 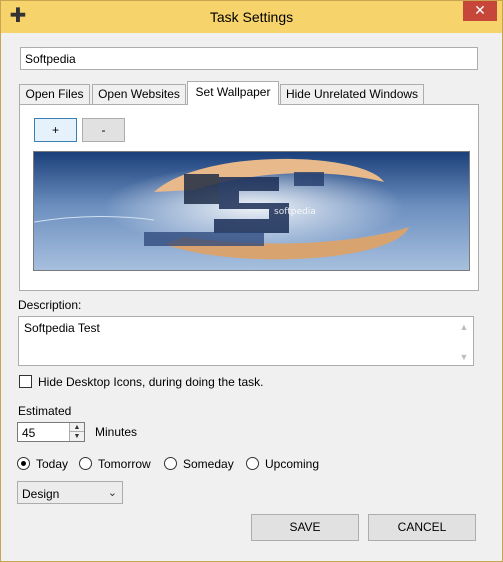 I want to click on radio-today, so click(x=23, y=463).